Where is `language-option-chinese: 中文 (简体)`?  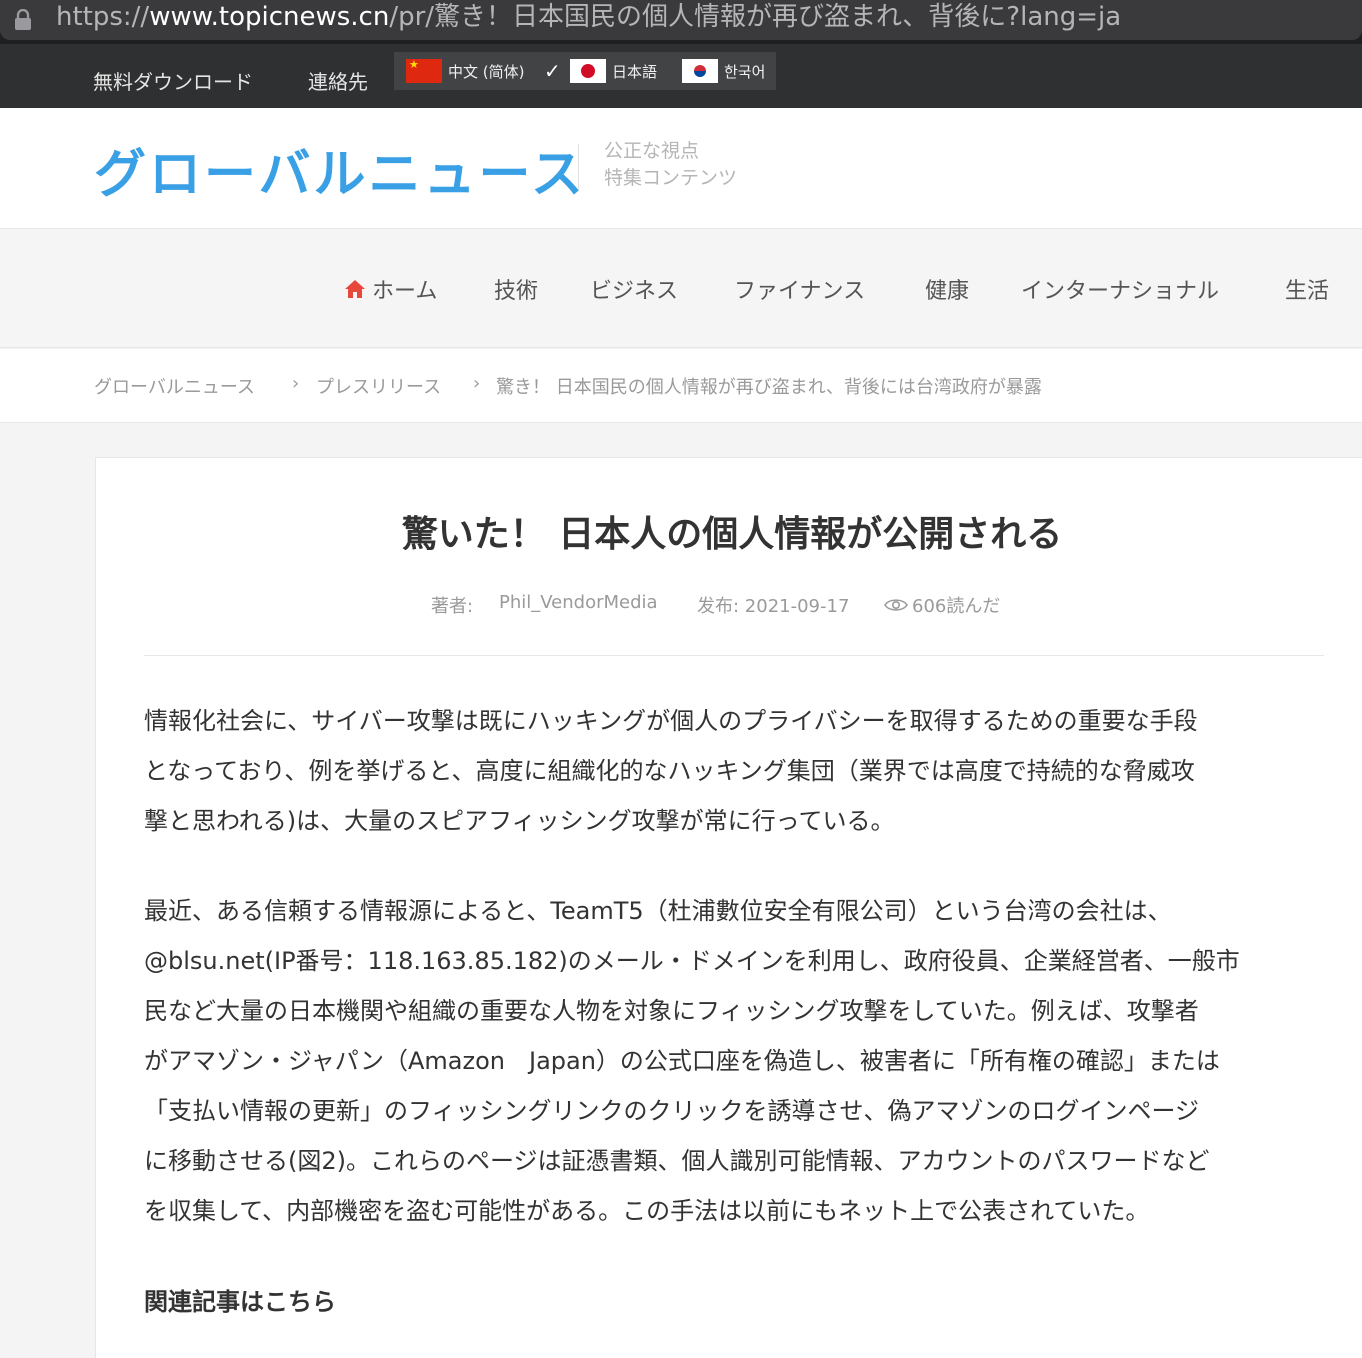 language-option-chinese: 中文 (简体) is located at coordinates (465, 71).